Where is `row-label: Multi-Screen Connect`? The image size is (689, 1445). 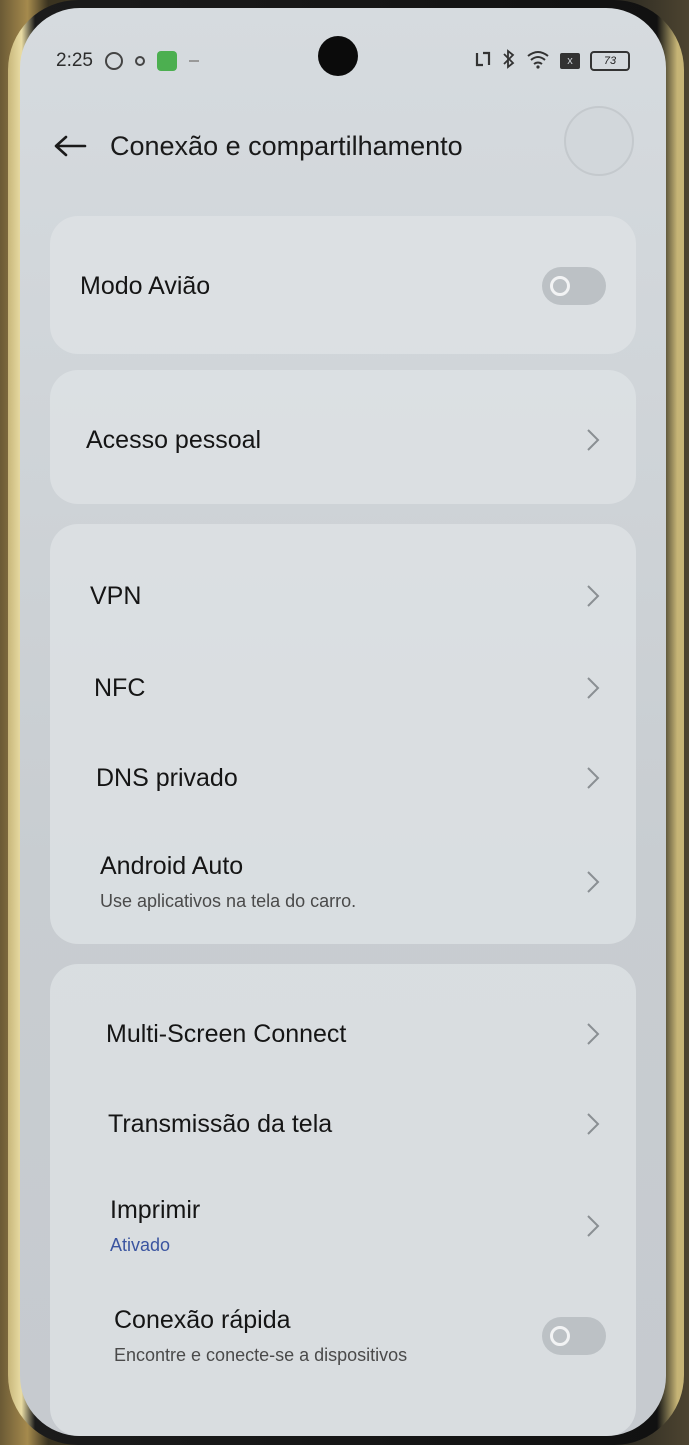 row-label: Multi-Screen Connect is located at coordinates (226, 1033).